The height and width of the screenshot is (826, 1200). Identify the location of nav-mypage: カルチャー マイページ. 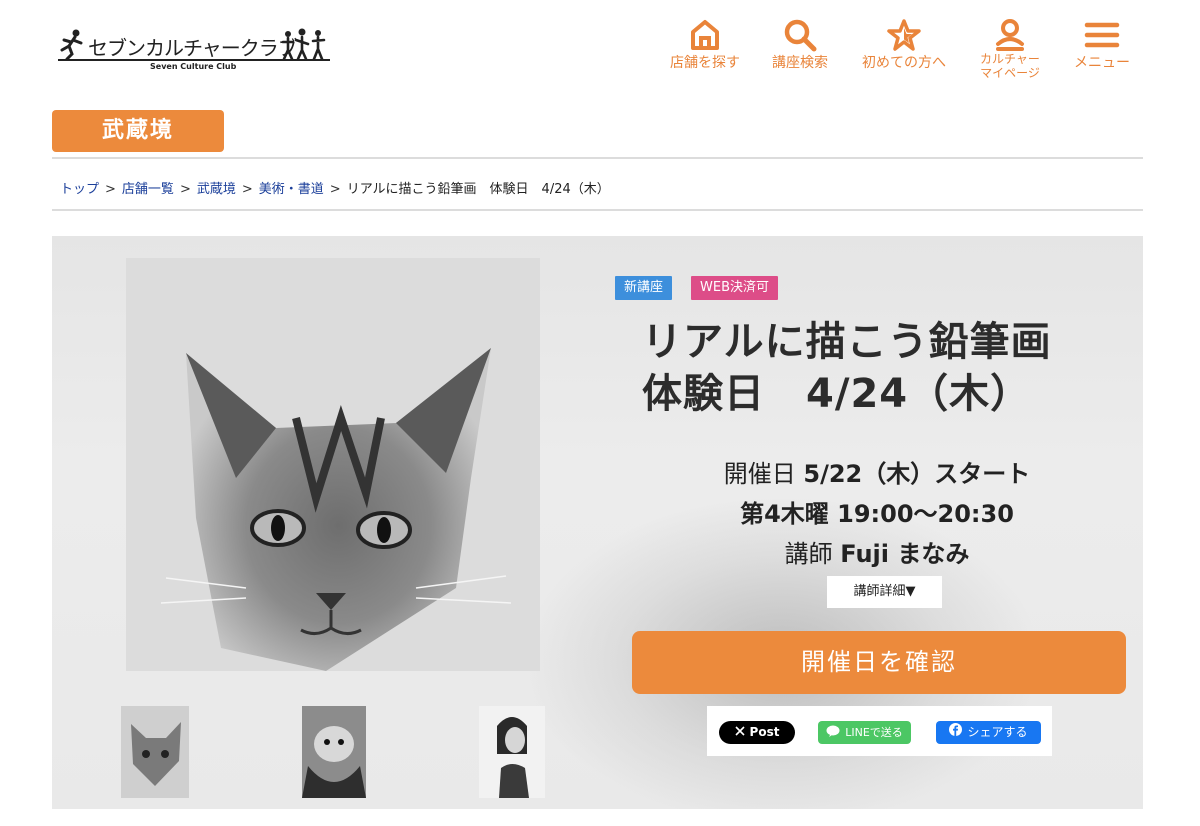
(1010, 49).